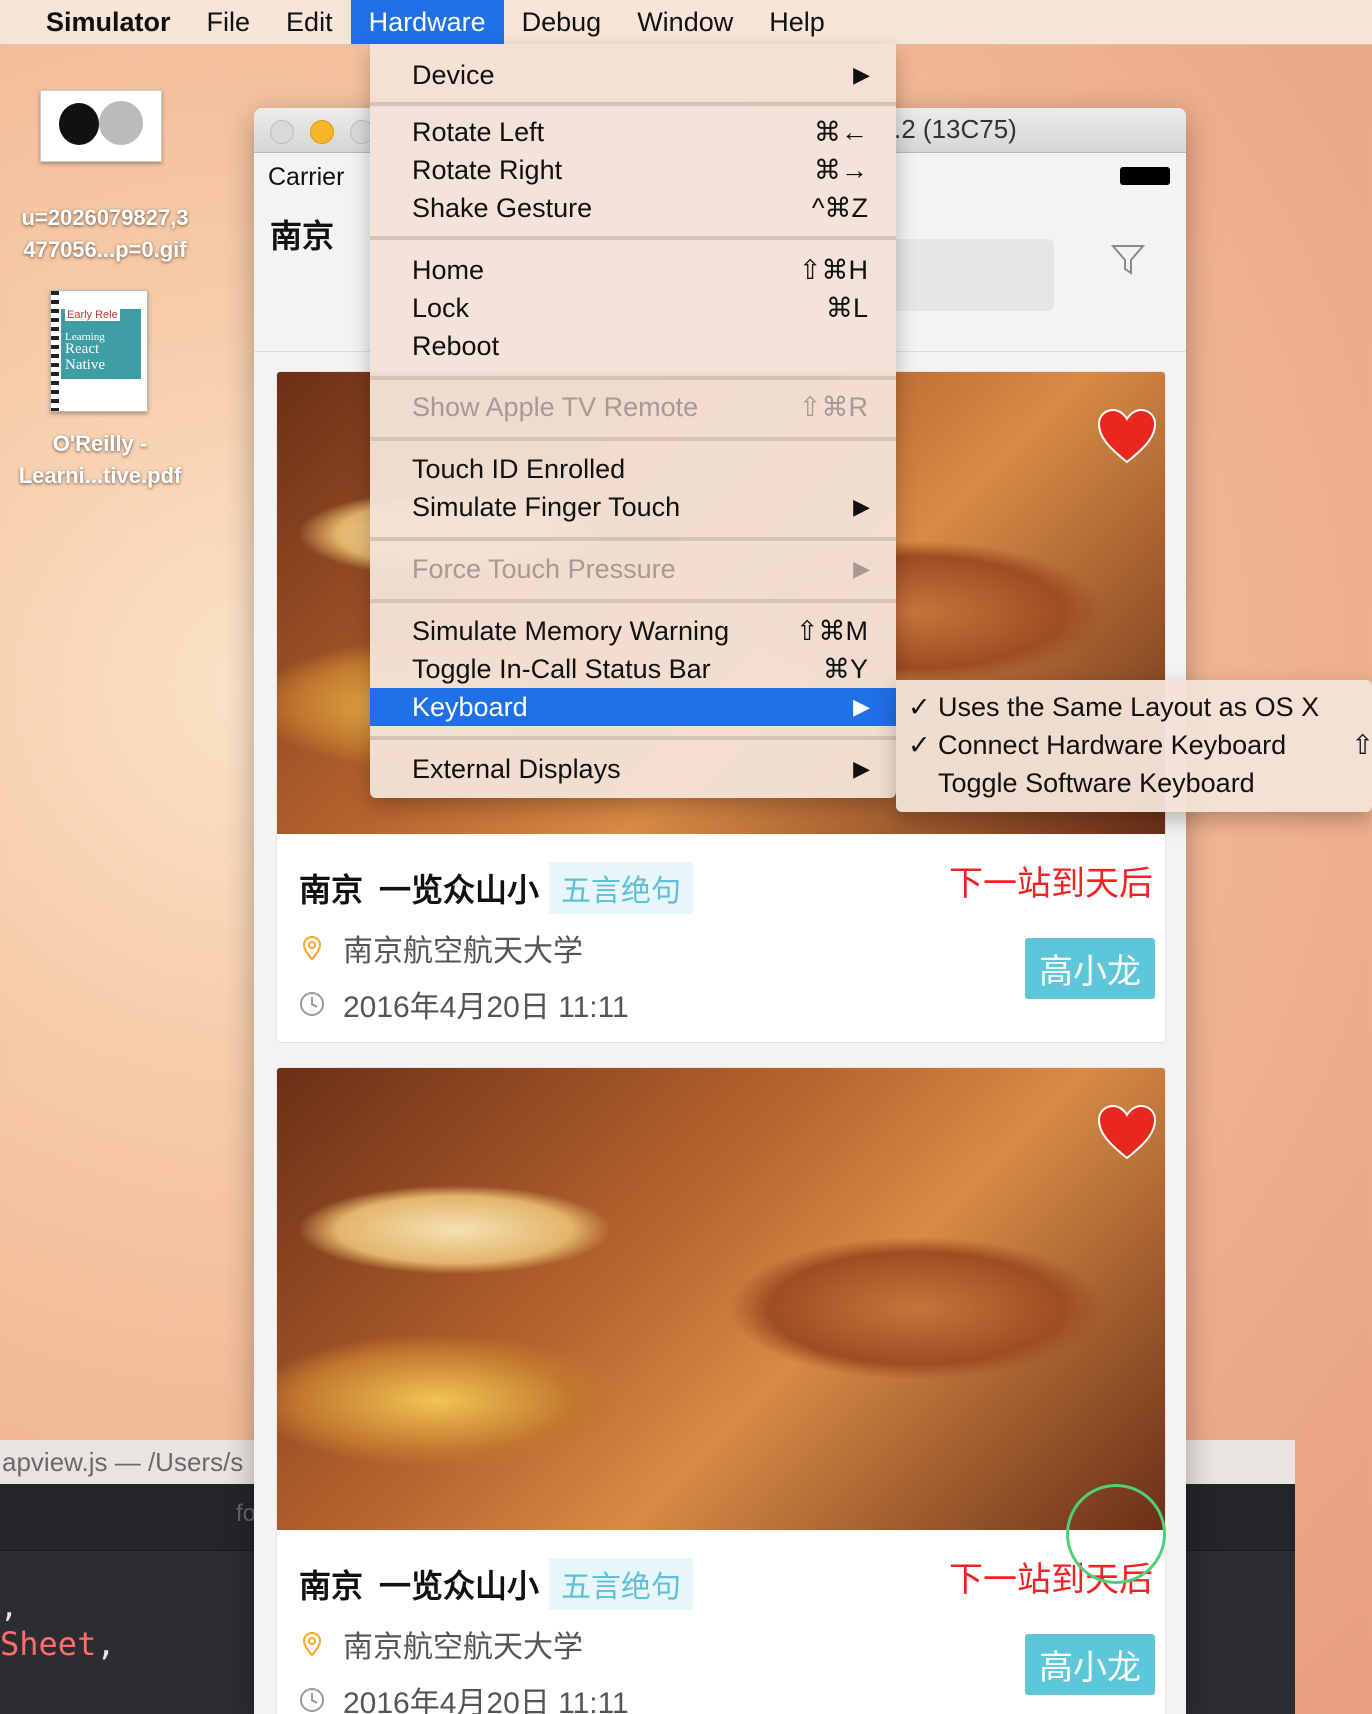  What do you see at coordinates (1134, 745) in the screenshot?
I see `submenu-item-connect-hardware-keyboard: ✓ Connect Hardware Keyboard ⇧` at bounding box center [1134, 745].